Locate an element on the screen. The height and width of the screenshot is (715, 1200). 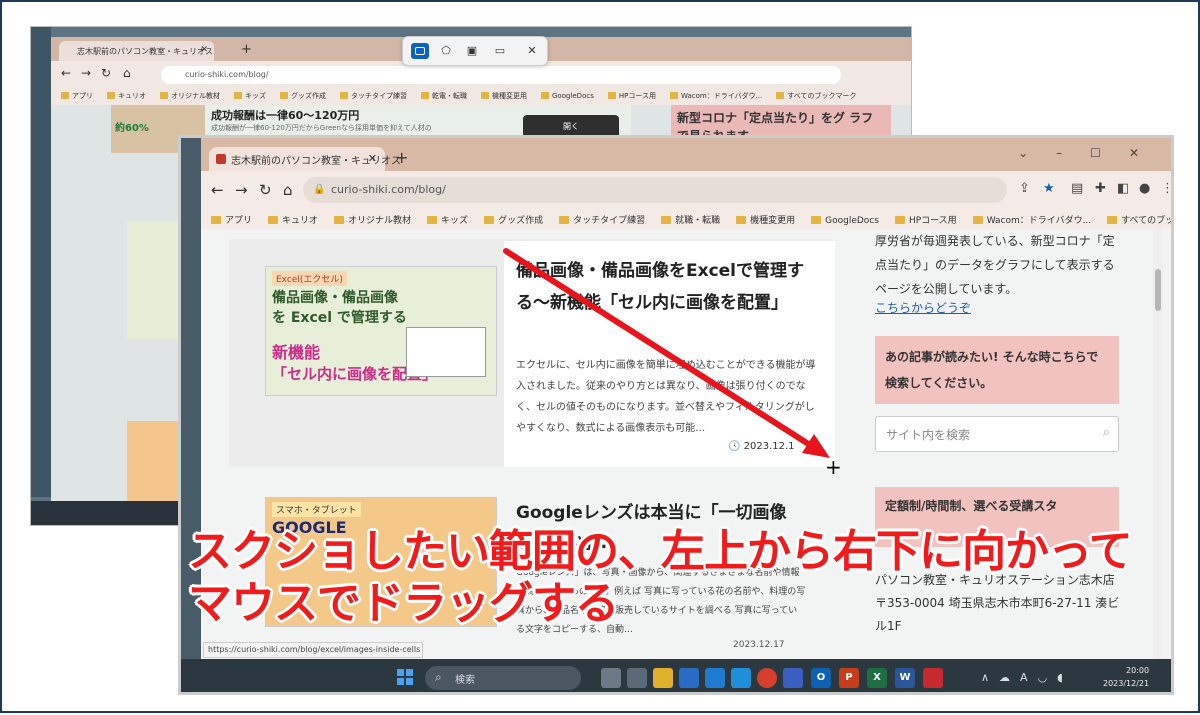
front-bookmark-item: 就職・転職 is located at coordinates (690, 221).